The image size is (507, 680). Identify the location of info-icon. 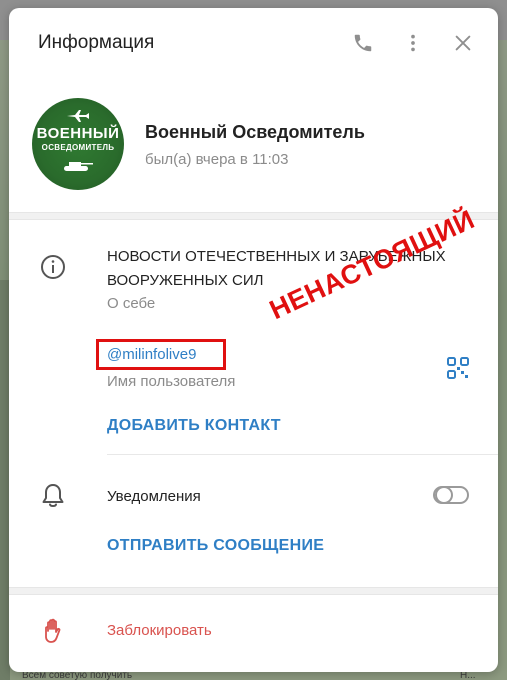
(53, 267).